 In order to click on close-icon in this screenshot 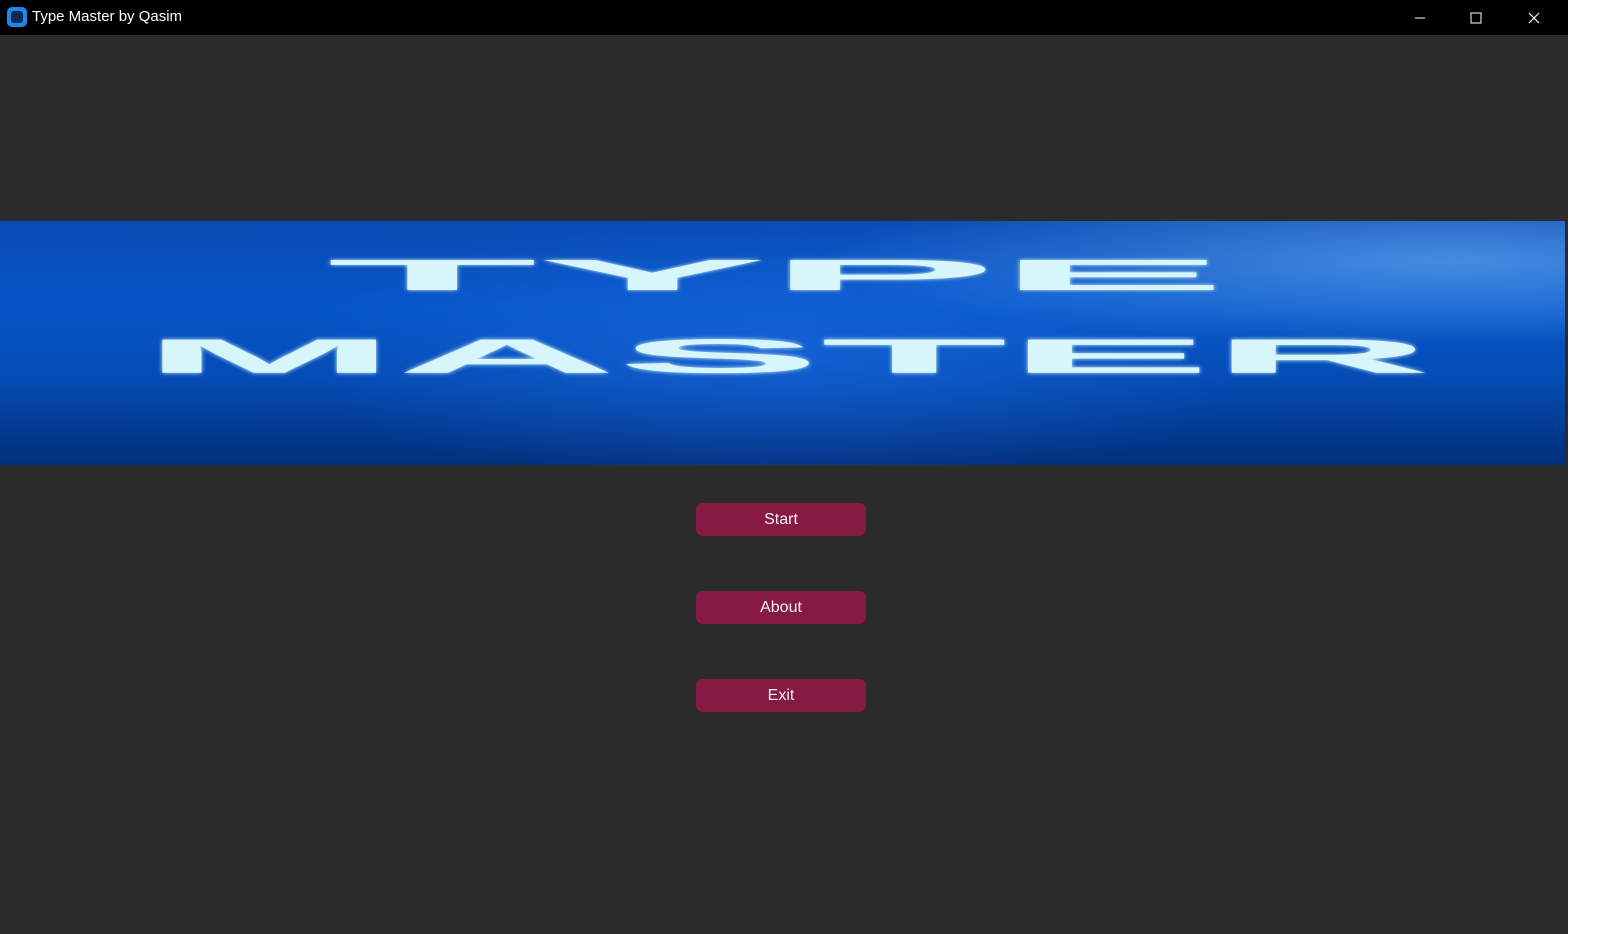, I will do `click(1534, 17)`.